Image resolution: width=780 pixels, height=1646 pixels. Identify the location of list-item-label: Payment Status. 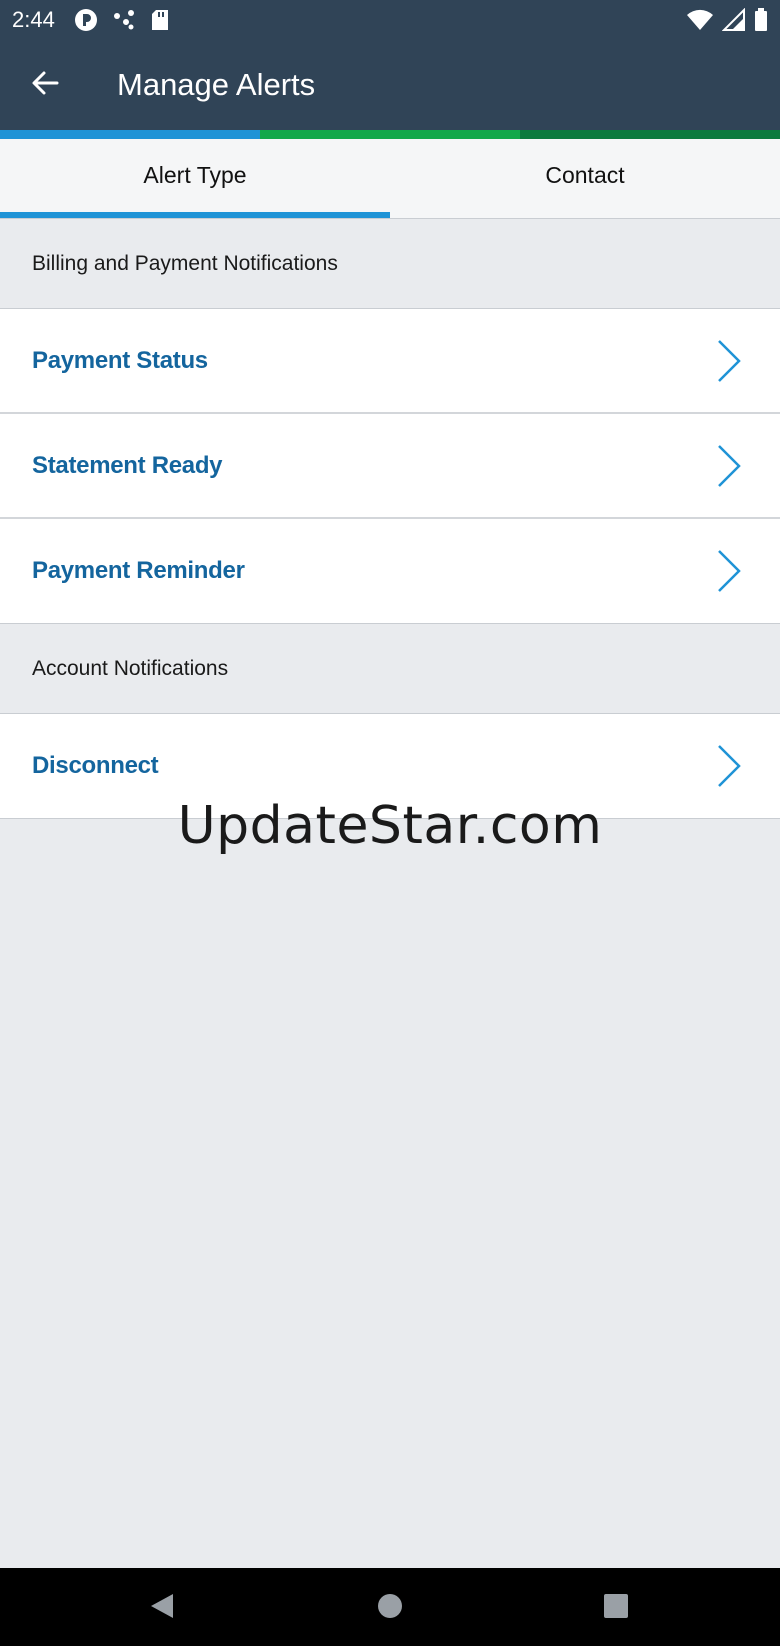
(120, 360).